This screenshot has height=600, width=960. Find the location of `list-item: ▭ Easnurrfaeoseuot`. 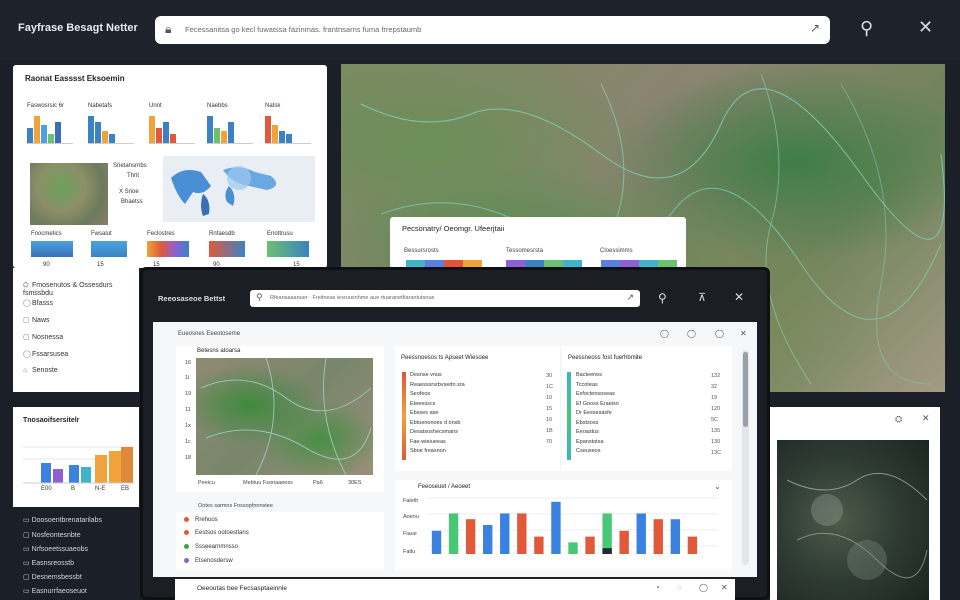

list-item: ▭ Easnurrfaeoseuot is located at coordinates (55, 591).